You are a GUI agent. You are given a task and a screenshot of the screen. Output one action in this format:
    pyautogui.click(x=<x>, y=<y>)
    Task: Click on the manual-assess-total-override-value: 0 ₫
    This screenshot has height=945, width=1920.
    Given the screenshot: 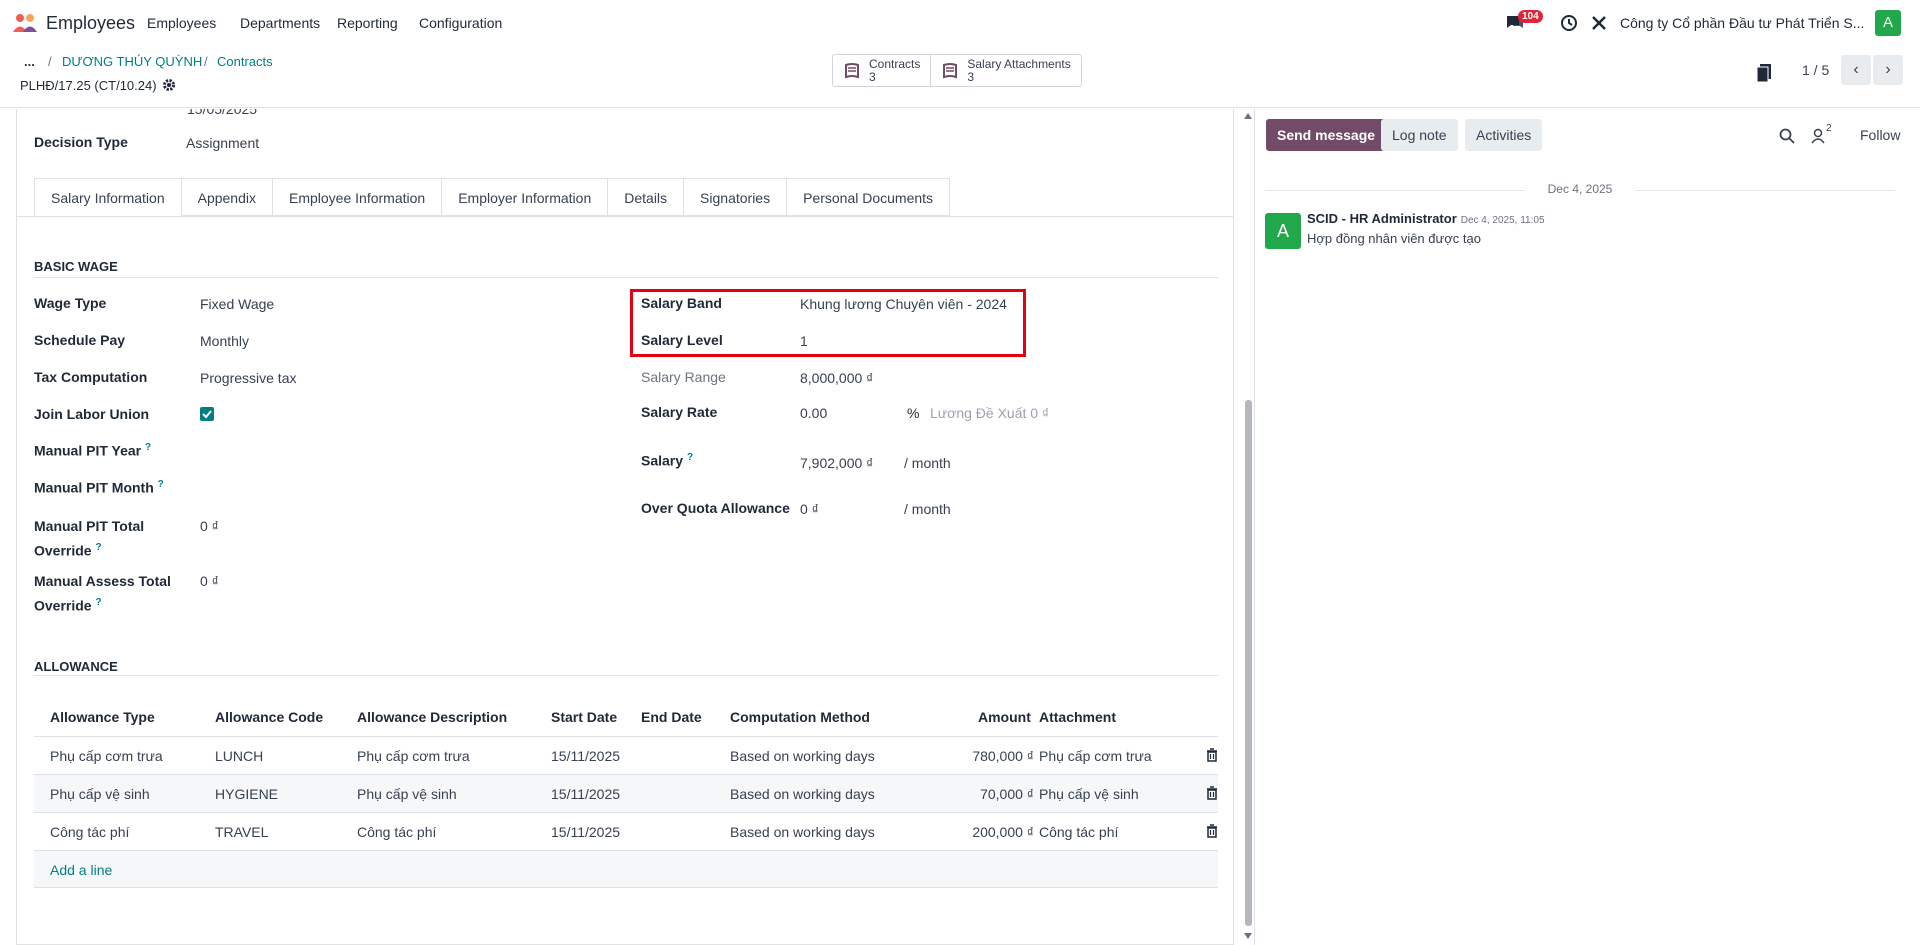 What is the action you would take?
    pyautogui.click(x=209, y=581)
    